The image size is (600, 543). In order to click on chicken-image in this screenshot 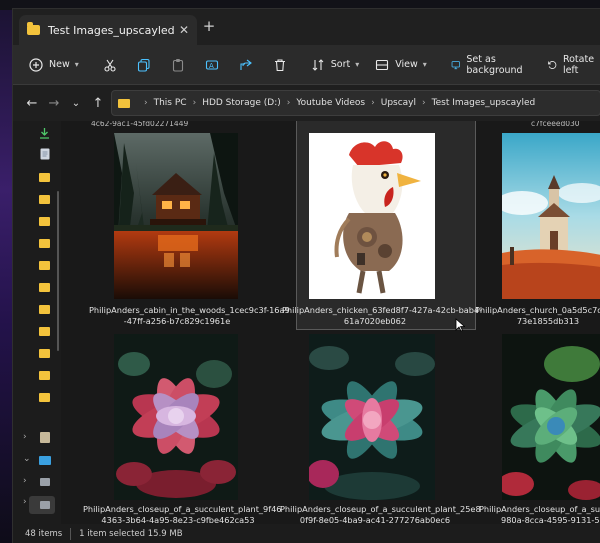, I will do `click(372, 216)`.